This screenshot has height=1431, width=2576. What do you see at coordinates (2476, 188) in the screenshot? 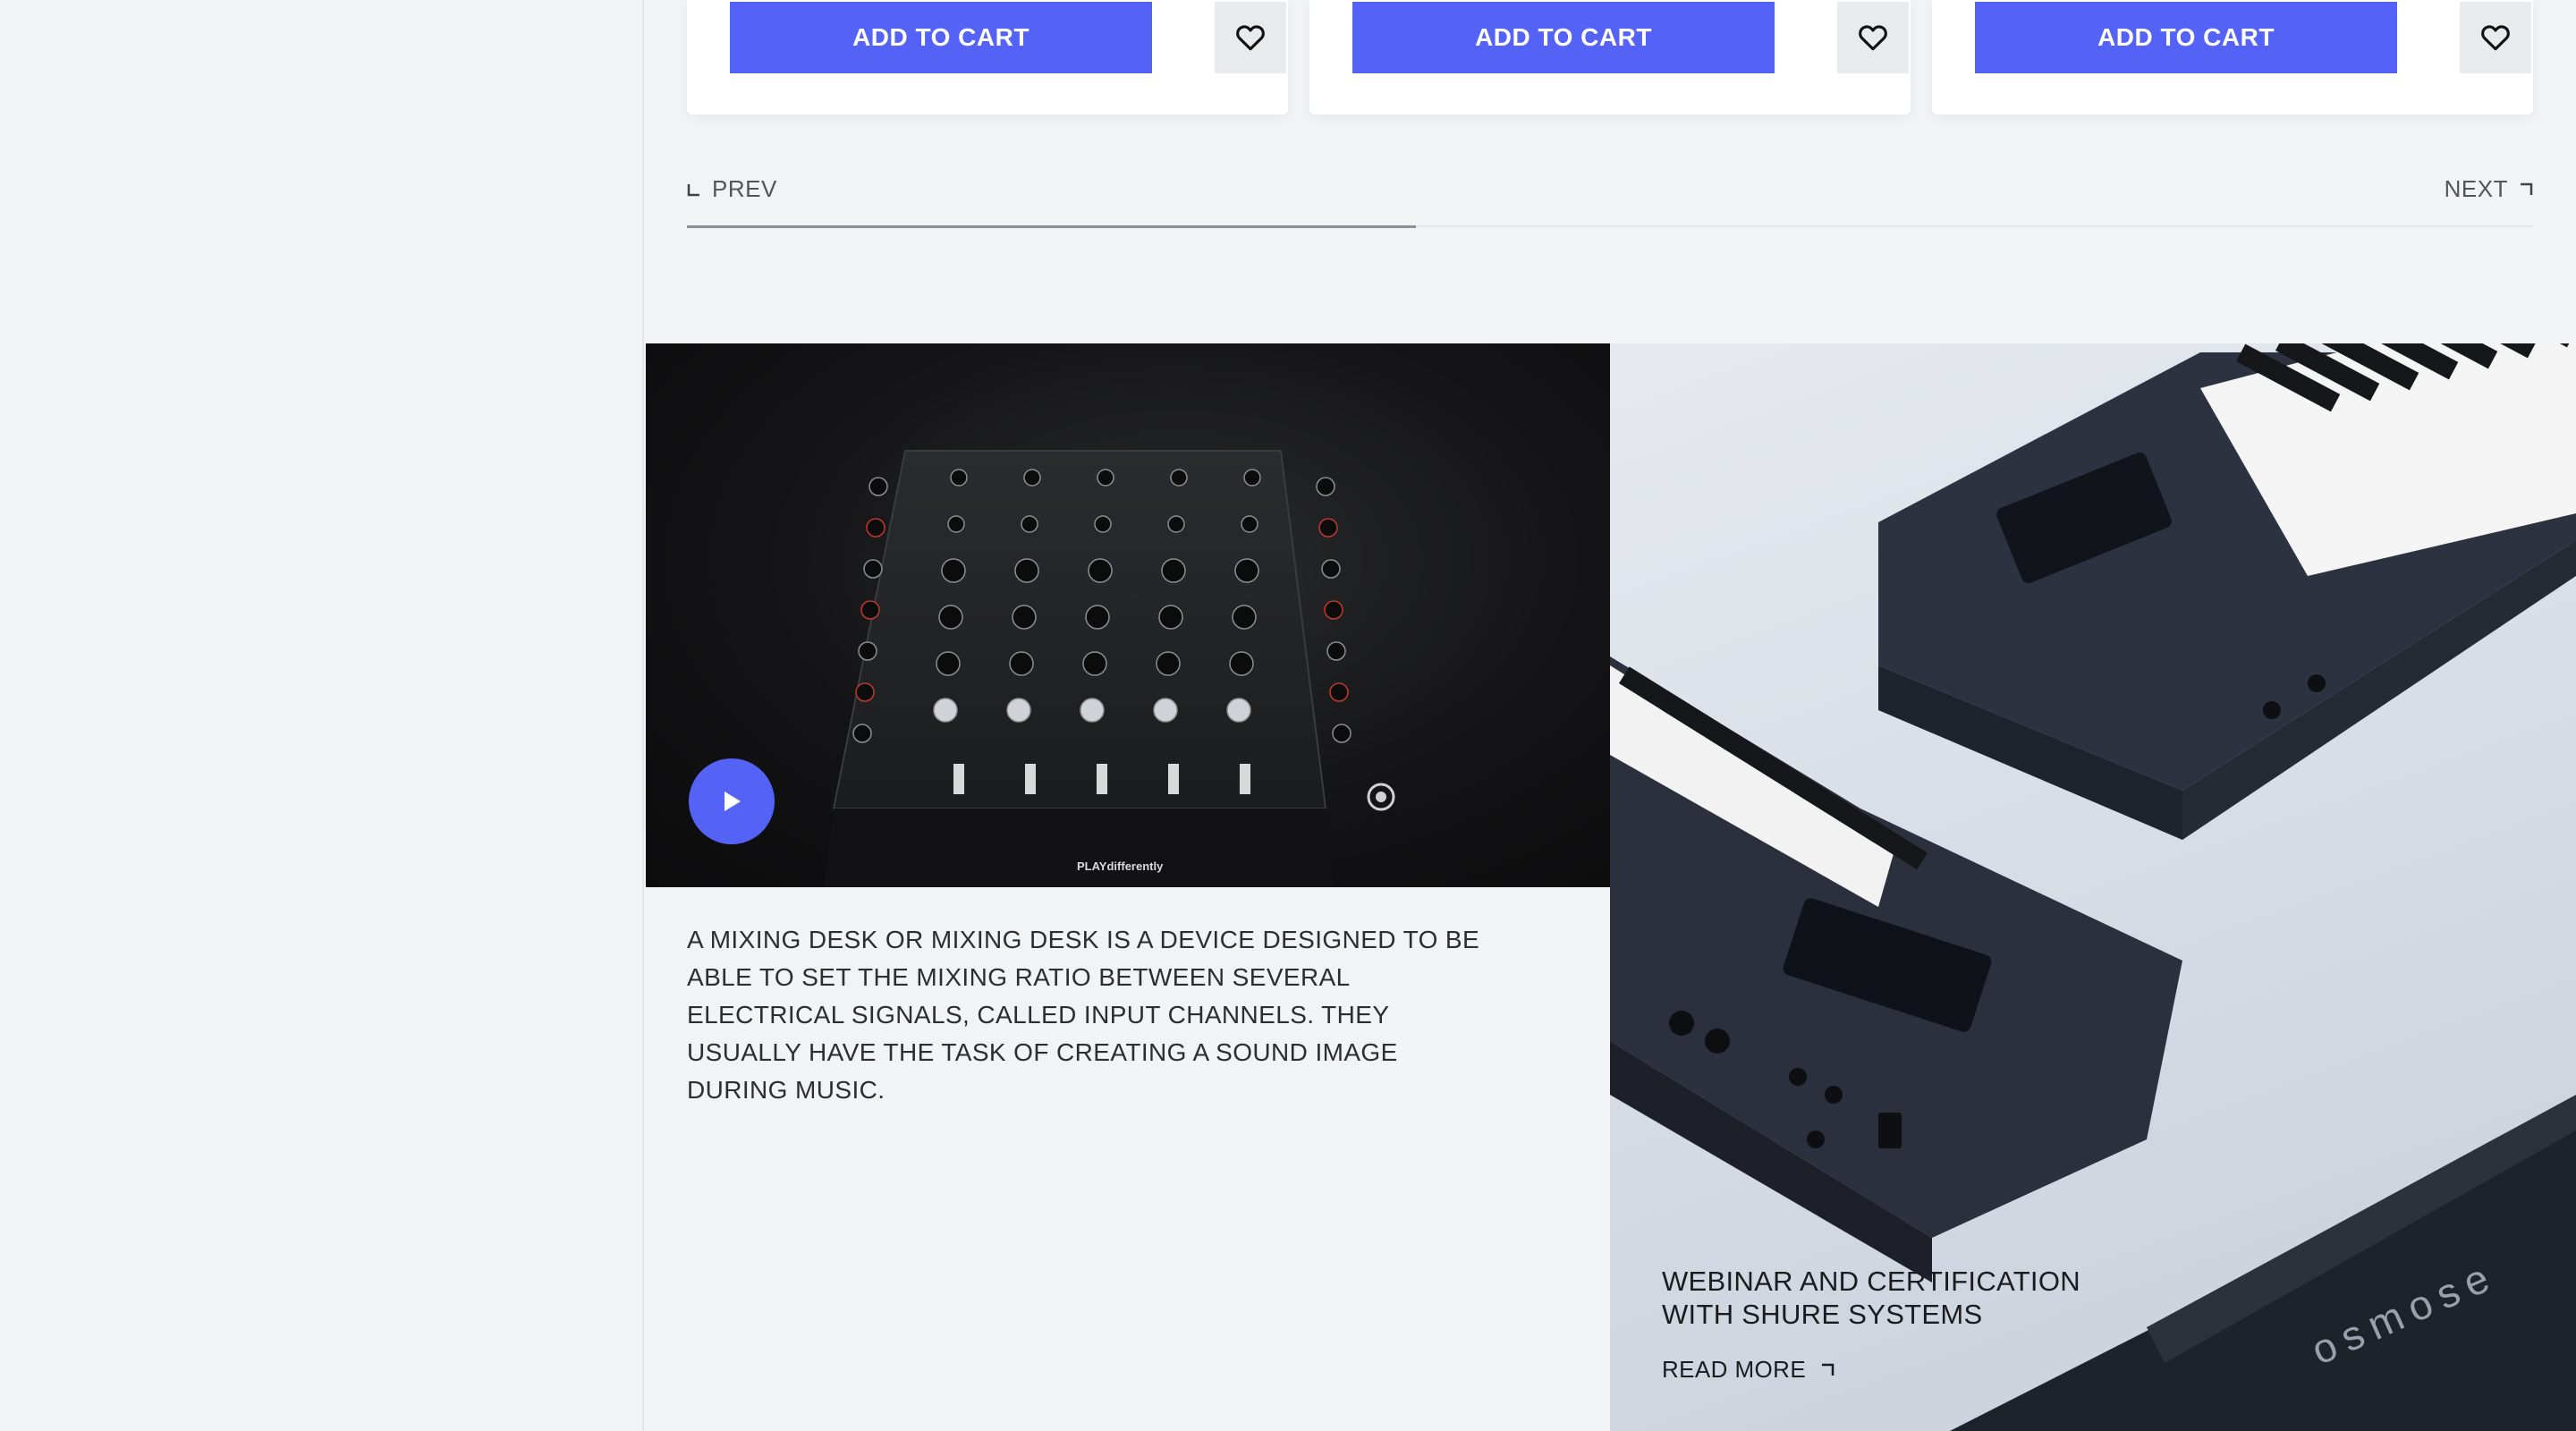
I see `next-label: NEXT` at bounding box center [2476, 188].